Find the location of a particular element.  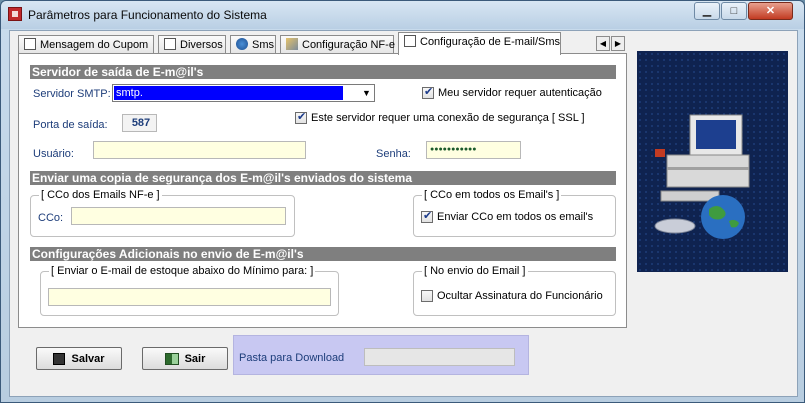

exit-button: Sair is located at coordinates (185, 358).